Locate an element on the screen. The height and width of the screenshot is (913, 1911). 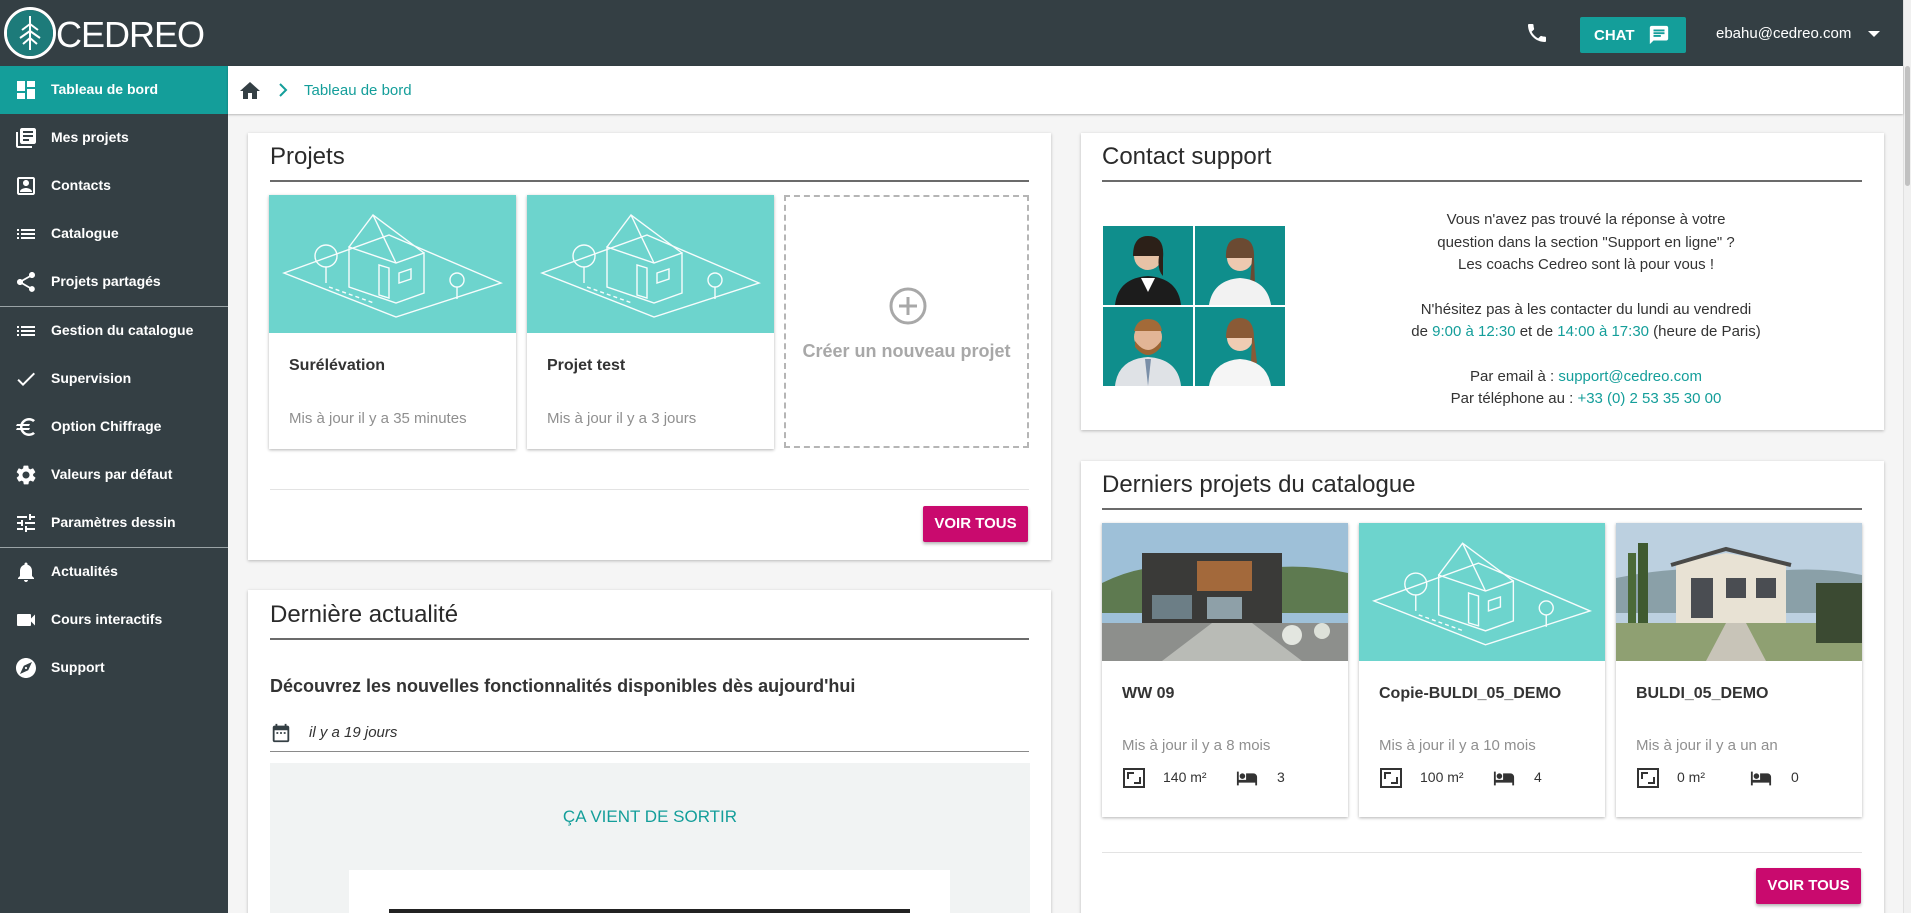
chat-button-label: CHAT is located at coordinates (1614, 35).